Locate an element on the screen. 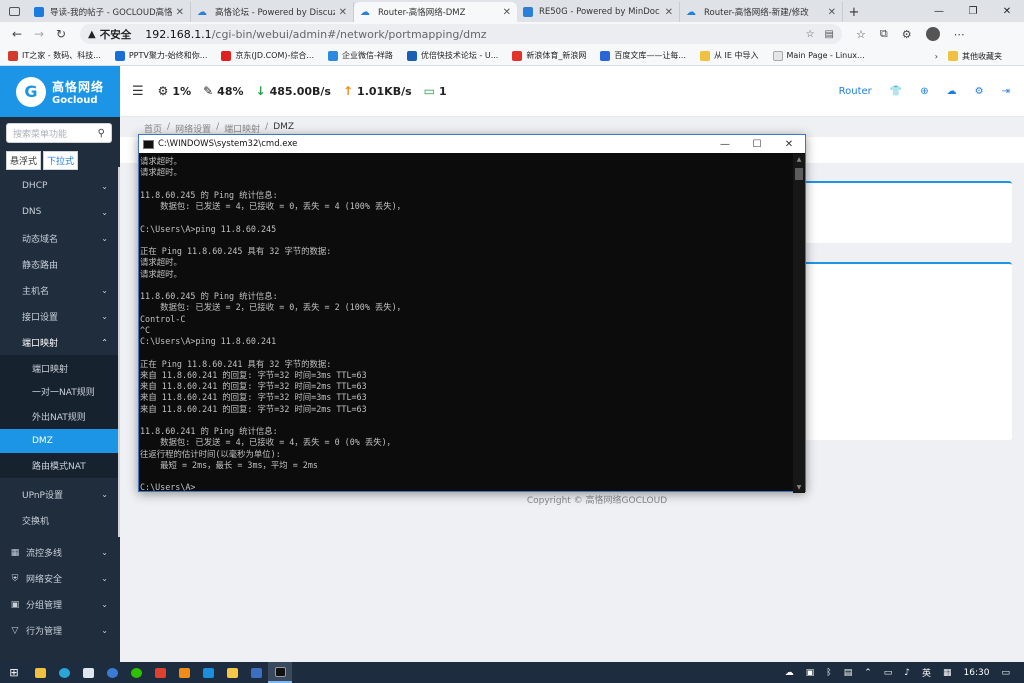 The width and height of the screenshot is (1024, 683). globe-icon: ⊕ is located at coordinates (924, 91).